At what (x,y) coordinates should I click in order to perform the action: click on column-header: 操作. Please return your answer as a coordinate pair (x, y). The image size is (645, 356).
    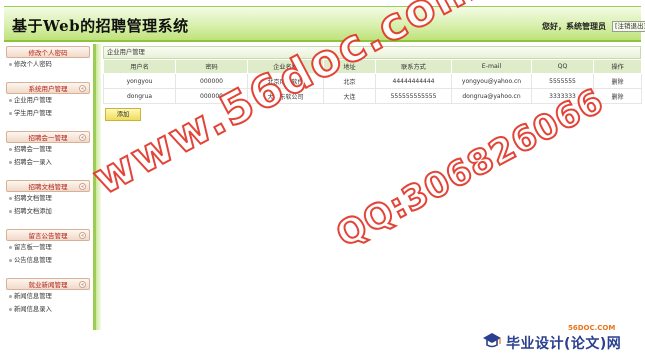
    Looking at the image, I should click on (617, 66).